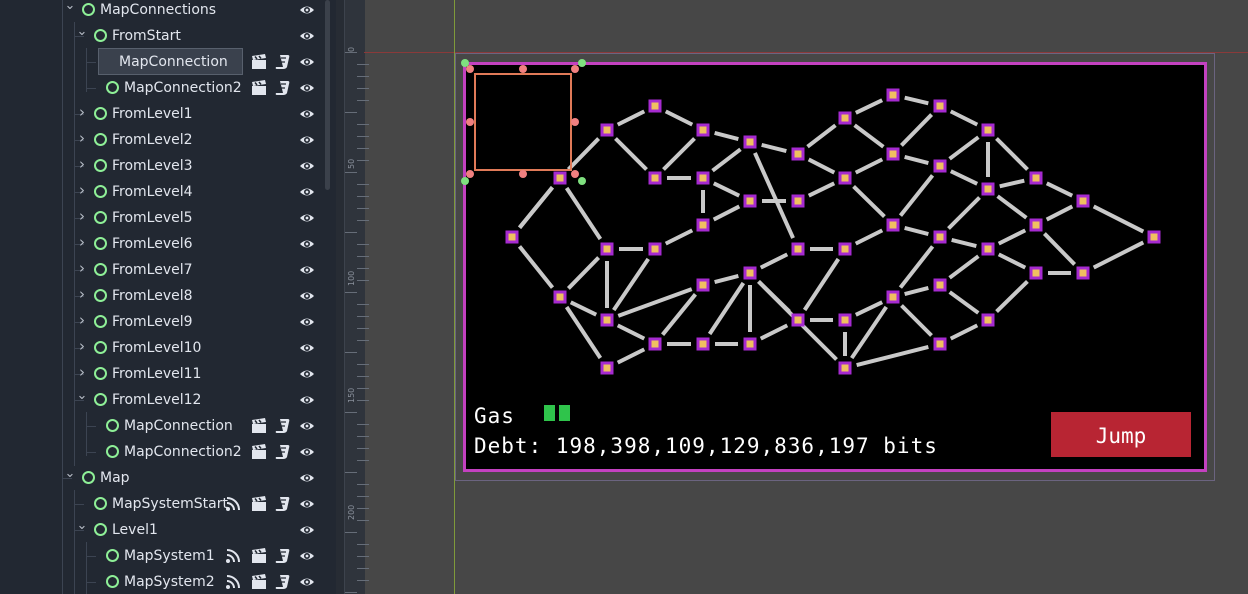  I want to click on debt-label: Debt: 198,398,109,129,836,197 bits, so click(706, 446).